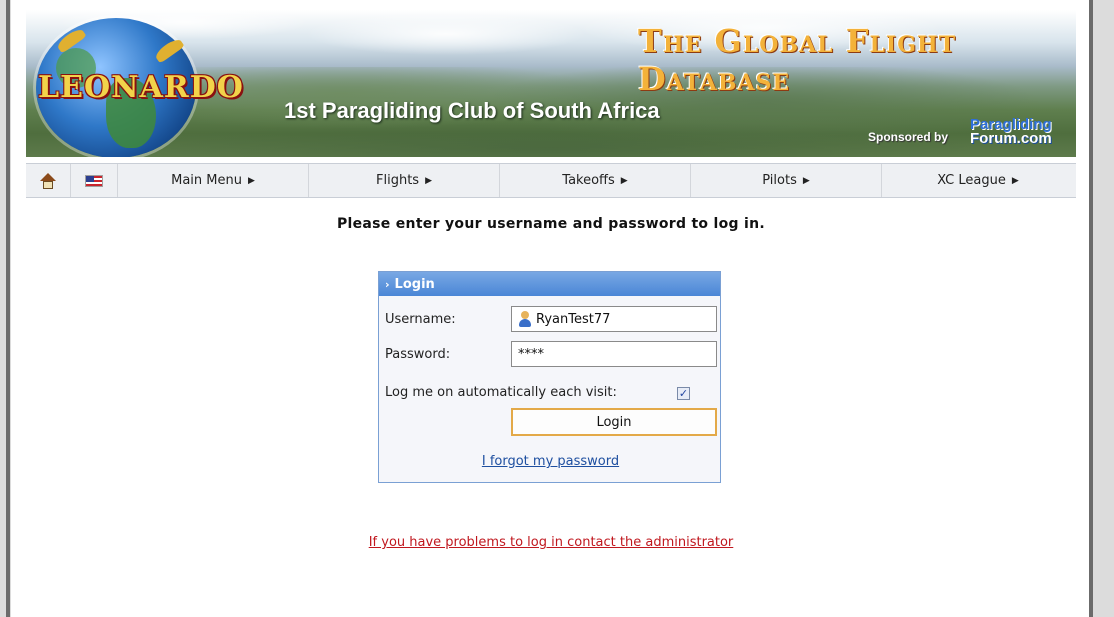 This screenshot has width=1114, height=617. I want to click on home-button, so click(48, 180).